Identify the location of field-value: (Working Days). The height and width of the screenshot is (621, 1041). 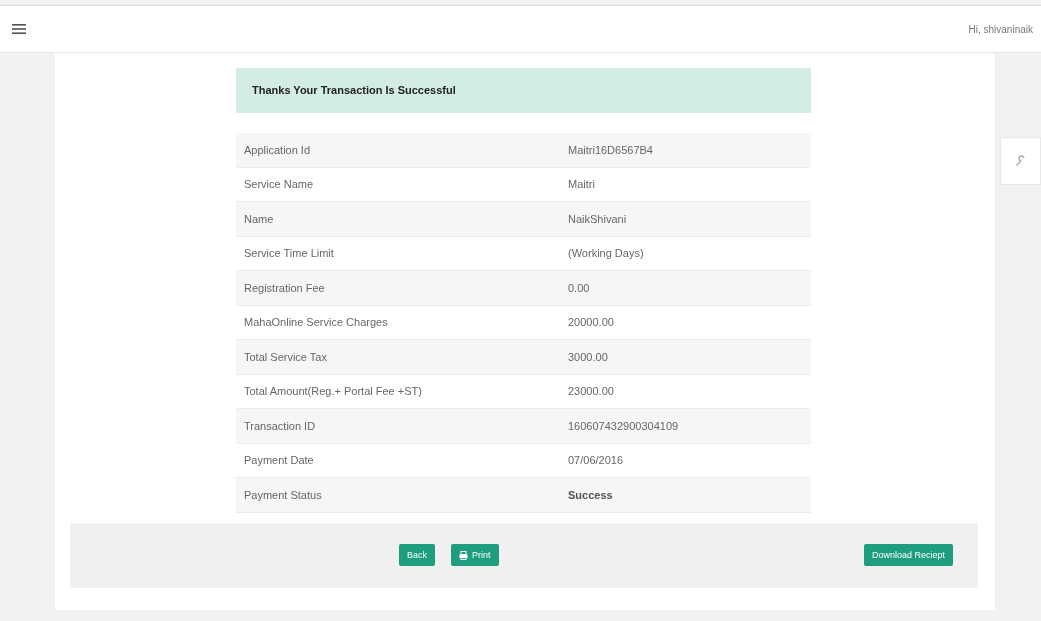
(606, 253).